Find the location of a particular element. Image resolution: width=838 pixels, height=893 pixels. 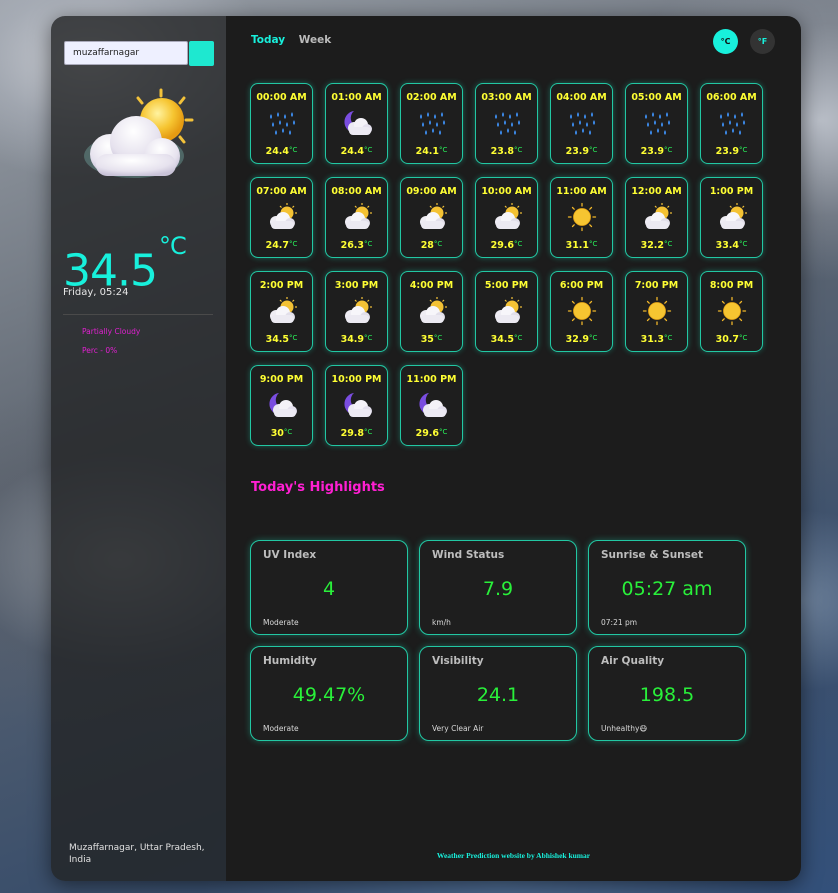

hour-time: 08:00 AM is located at coordinates (356, 191).